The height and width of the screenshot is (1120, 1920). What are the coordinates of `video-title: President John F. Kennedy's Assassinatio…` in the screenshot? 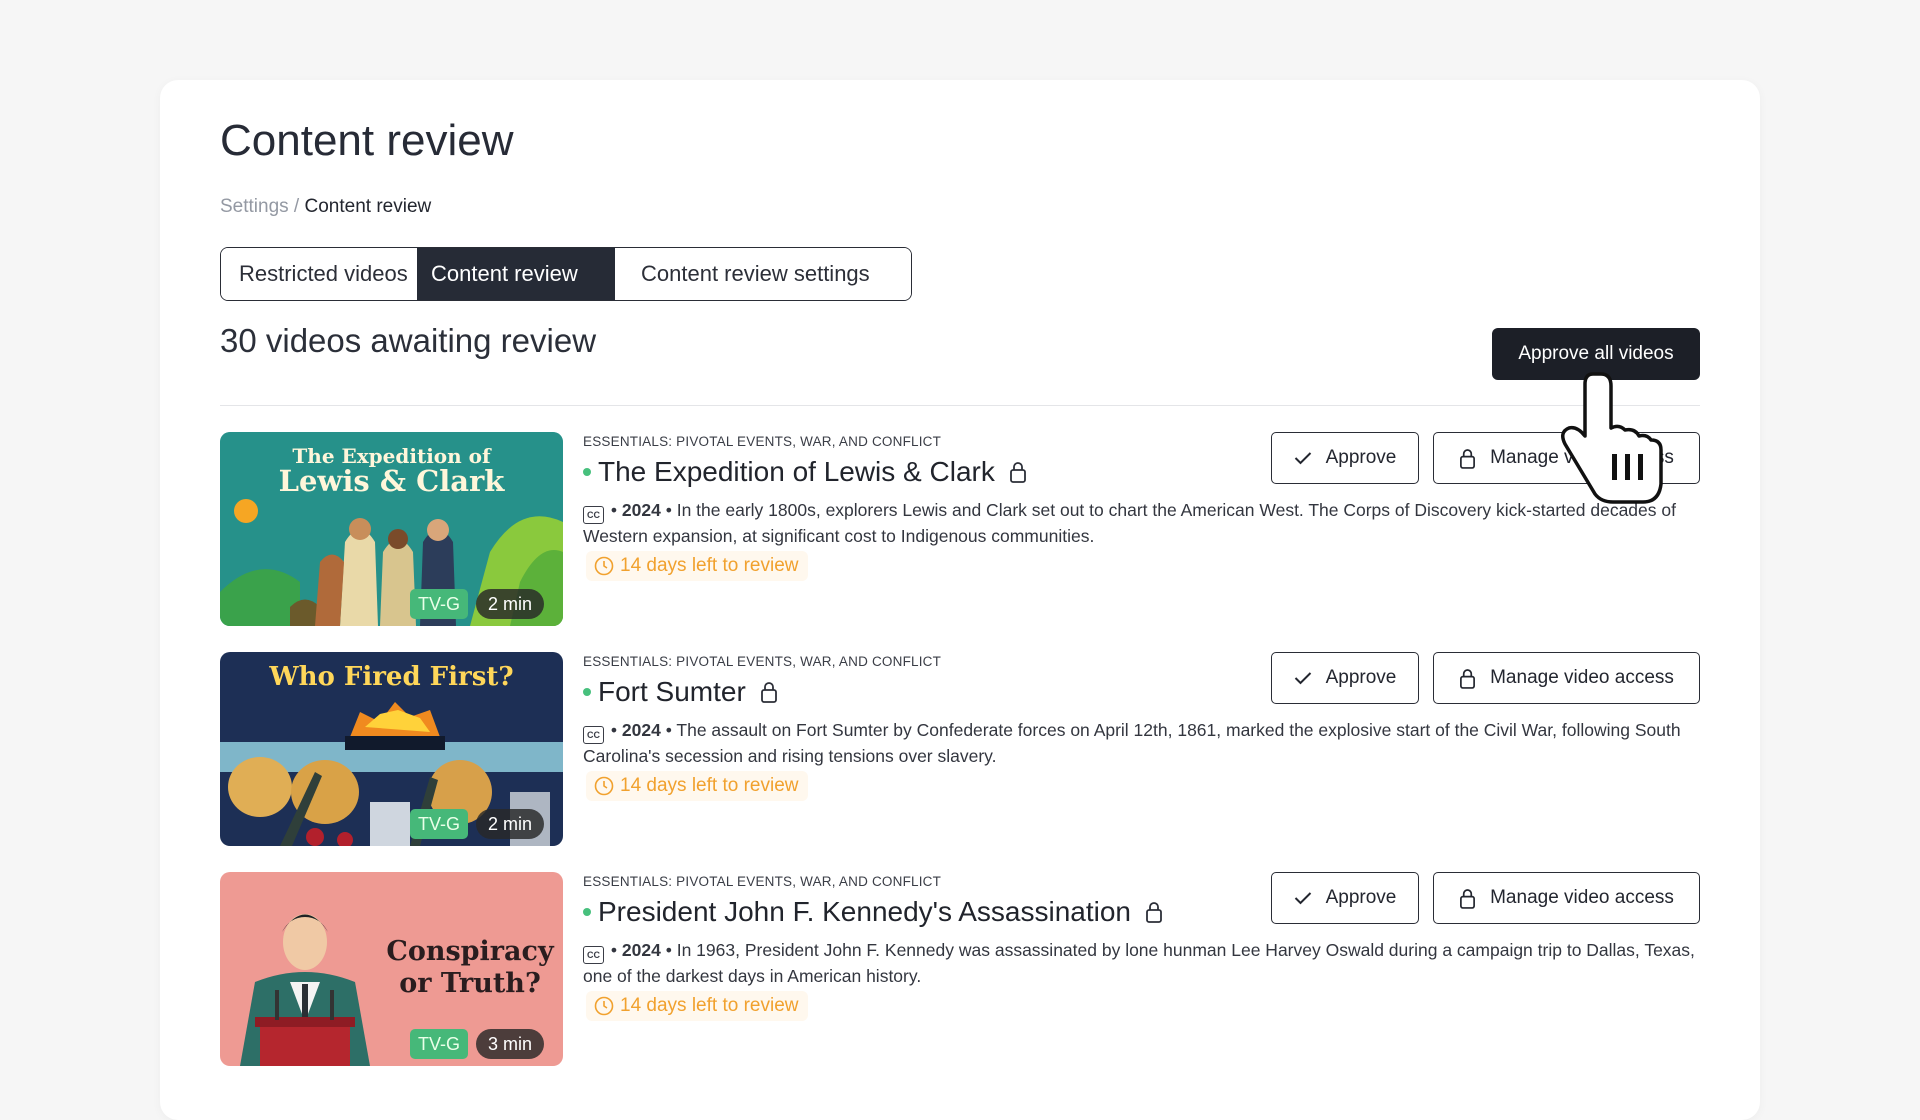 It's located at (864, 912).